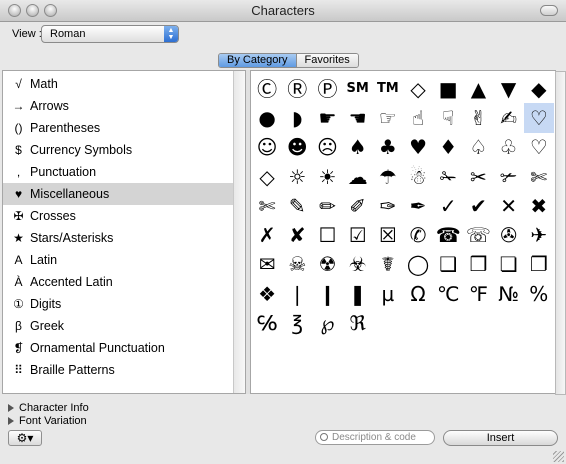 The width and height of the screenshot is (566, 464). What do you see at coordinates (239, 232) in the screenshot?
I see `category-list-scrollbar` at bounding box center [239, 232].